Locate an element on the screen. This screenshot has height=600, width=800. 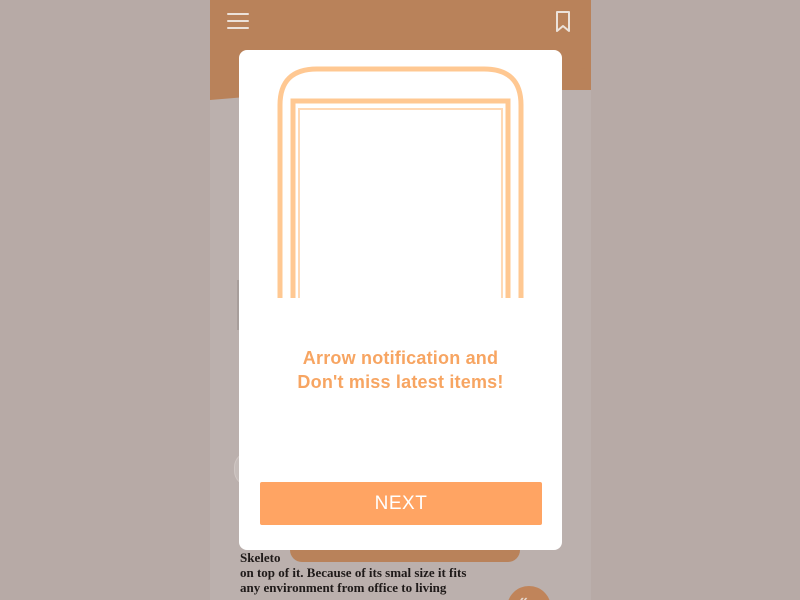
phone-outline-icon is located at coordinates (400, 182).